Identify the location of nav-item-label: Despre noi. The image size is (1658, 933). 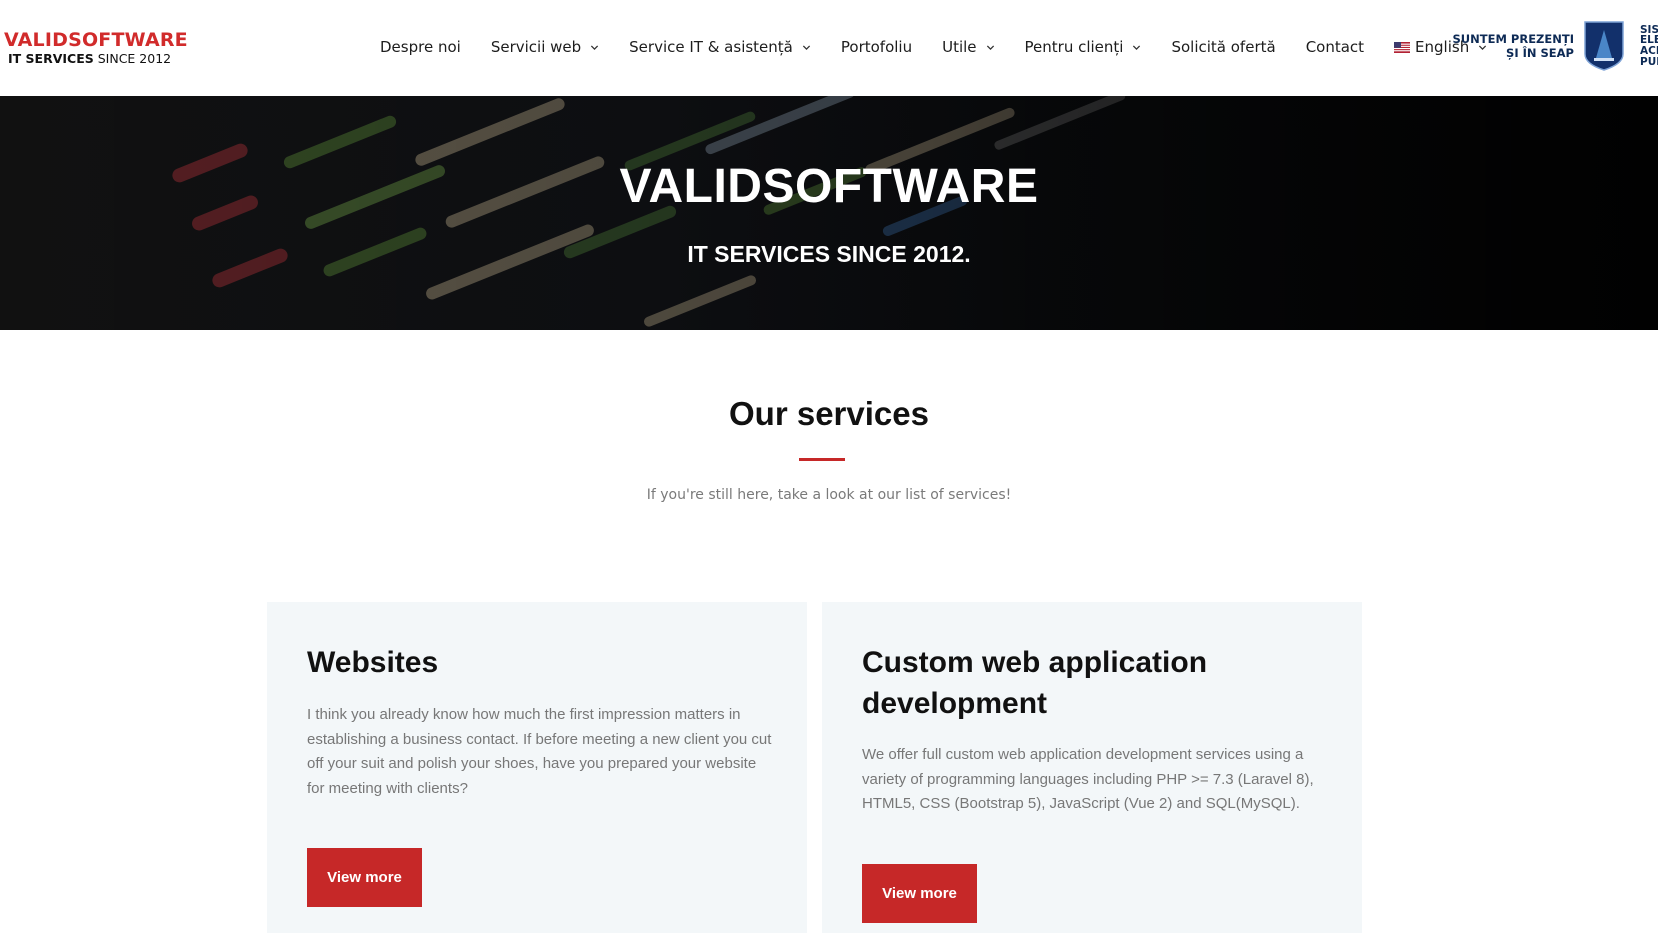
(420, 47).